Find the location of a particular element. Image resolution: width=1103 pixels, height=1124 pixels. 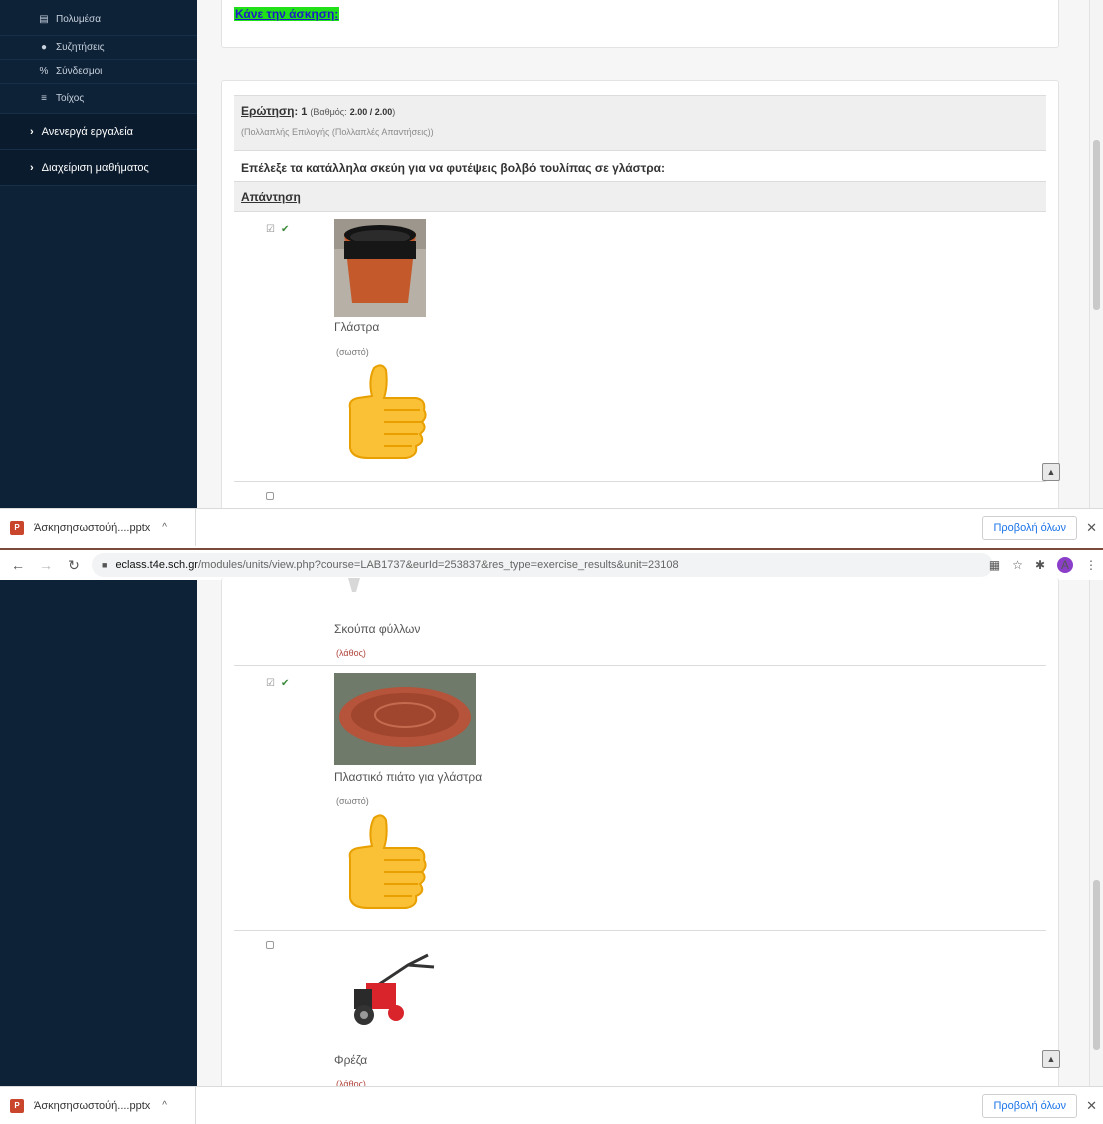

list-item: Σκούπα φύλλων (λάθος) is located at coordinates (640, 622).